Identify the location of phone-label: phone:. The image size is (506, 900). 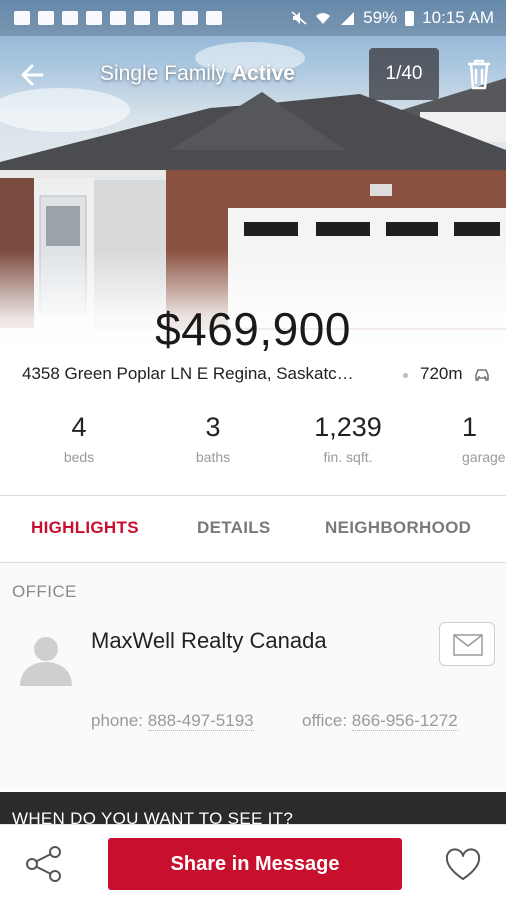
(117, 720).